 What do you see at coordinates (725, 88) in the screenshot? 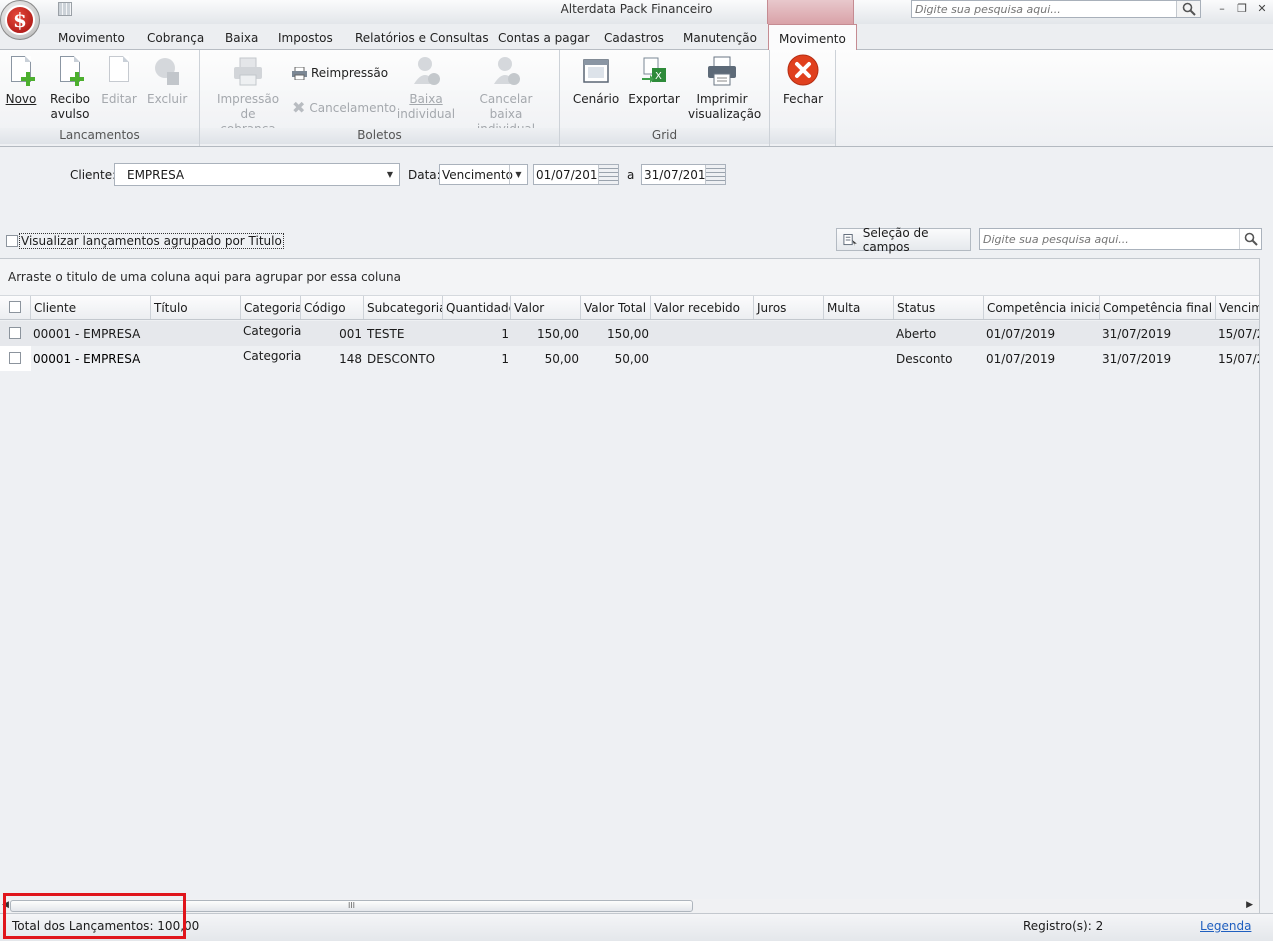
I see `imprimir-visualizacao-button: Imprimir visualização` at bounding box center [725, 88].